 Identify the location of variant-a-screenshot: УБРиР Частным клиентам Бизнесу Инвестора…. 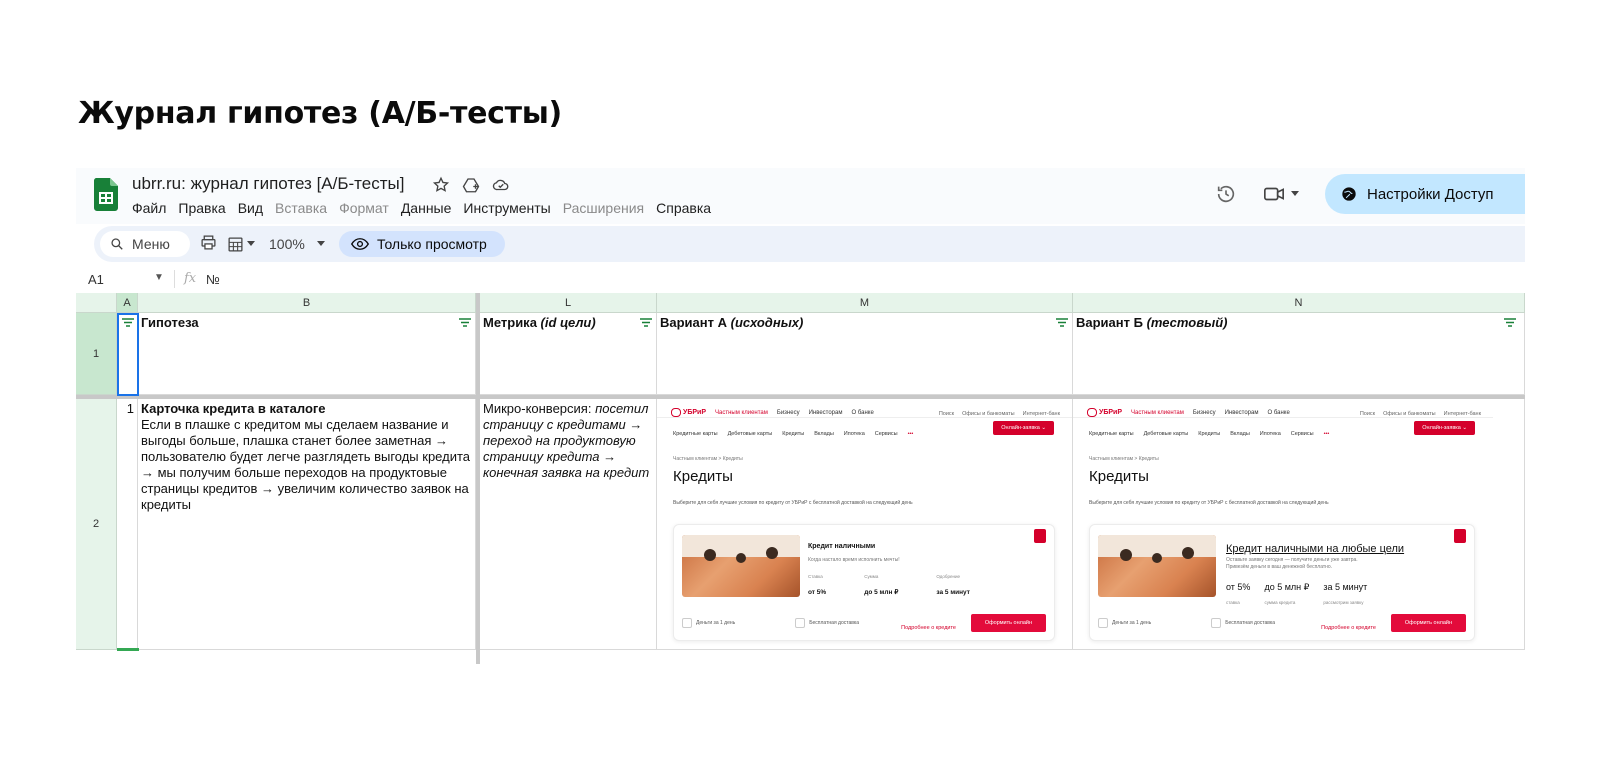
(864, 524).